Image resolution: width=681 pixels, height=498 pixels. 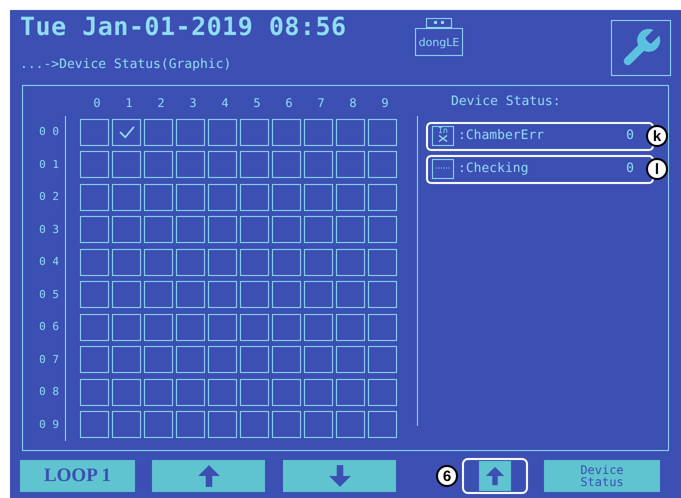 What do you see at coordinates (495, 476) in the screenshot?
I see `page-up-button` at bounding box center [495, 476].